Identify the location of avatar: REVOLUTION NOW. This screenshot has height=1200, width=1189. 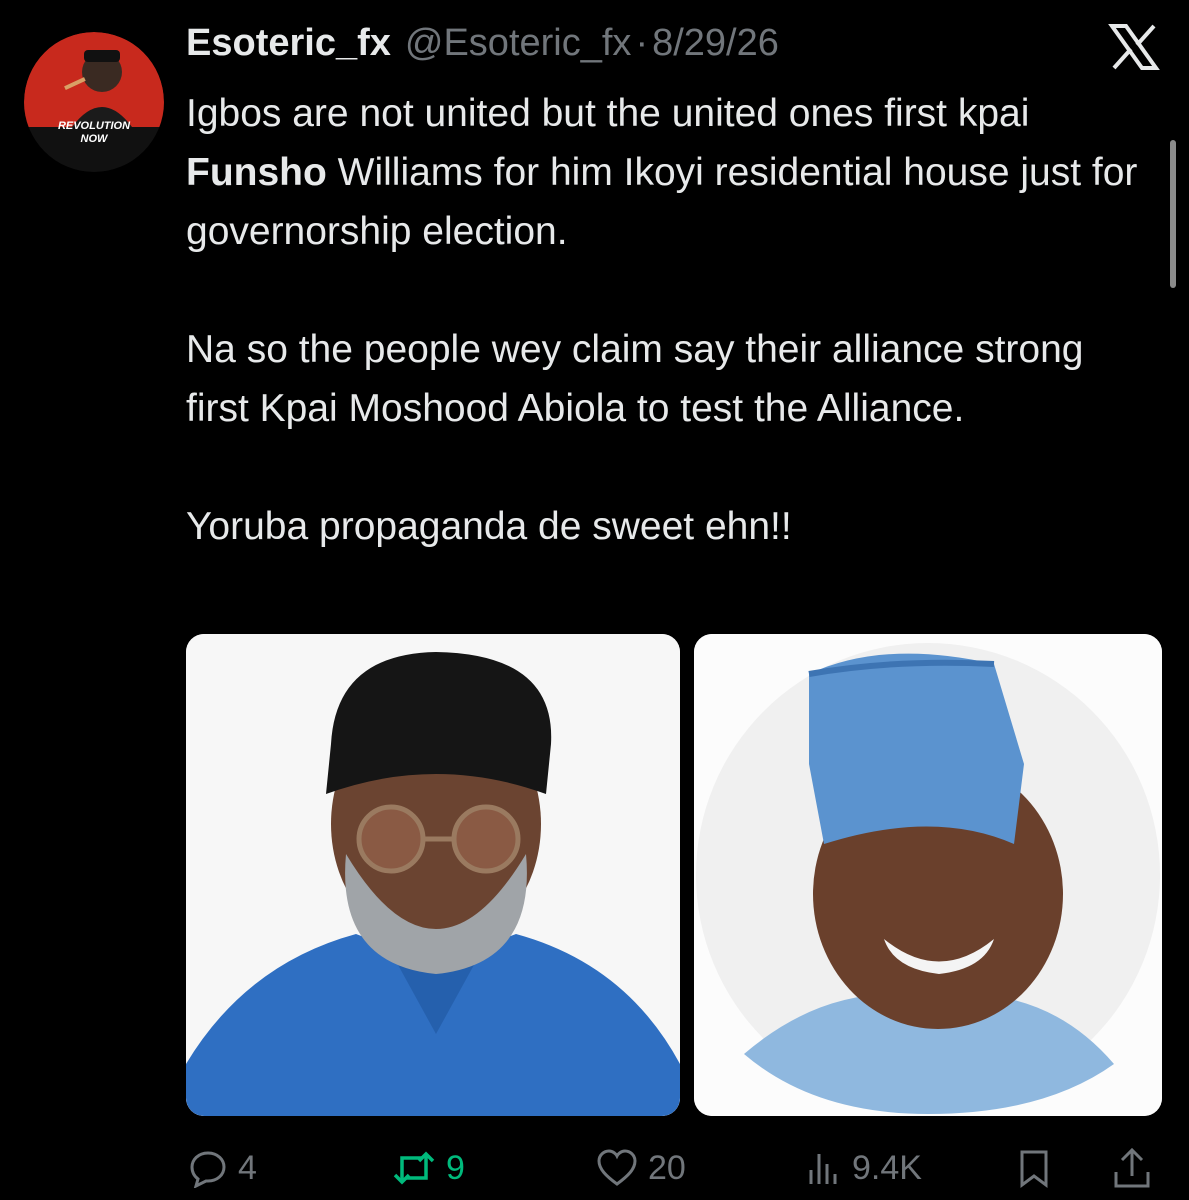
(94, 102).